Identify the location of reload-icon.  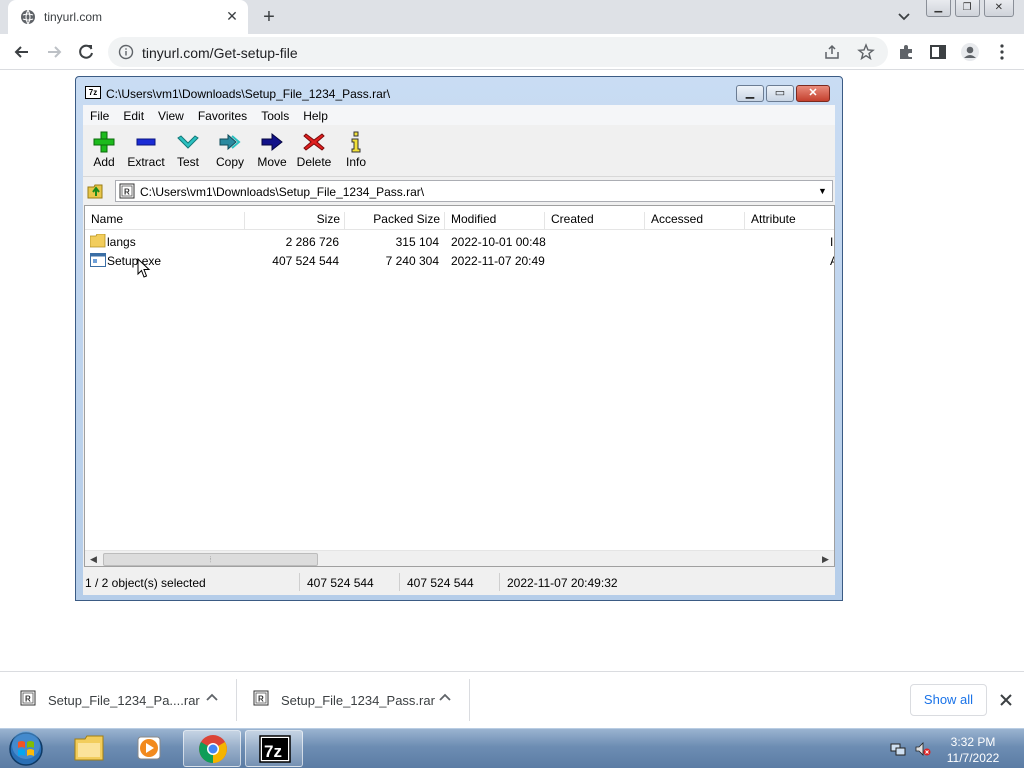
(86, 52).